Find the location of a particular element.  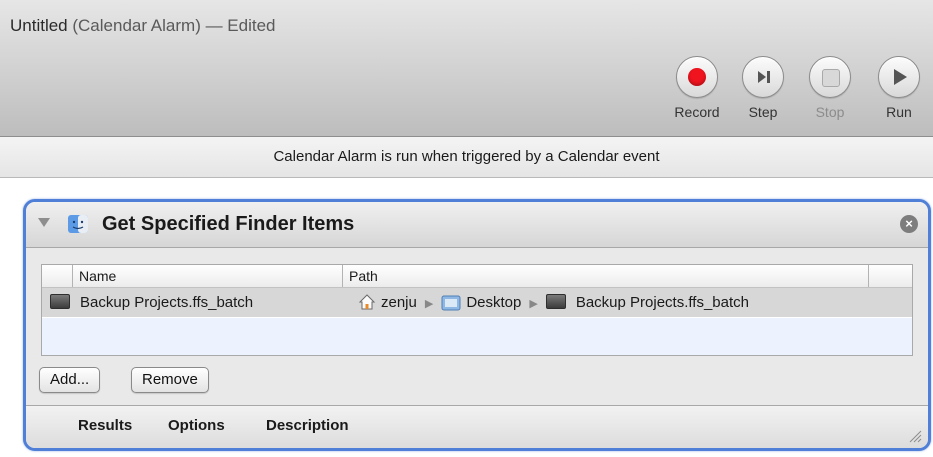

folder-icon is located at coordinates (451, 306).